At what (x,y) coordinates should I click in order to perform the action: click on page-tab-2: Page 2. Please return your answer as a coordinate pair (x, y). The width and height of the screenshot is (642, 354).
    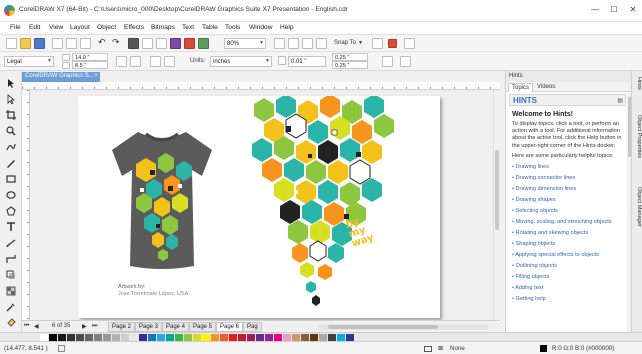
    Looking at the image, I should click on (122, 327).